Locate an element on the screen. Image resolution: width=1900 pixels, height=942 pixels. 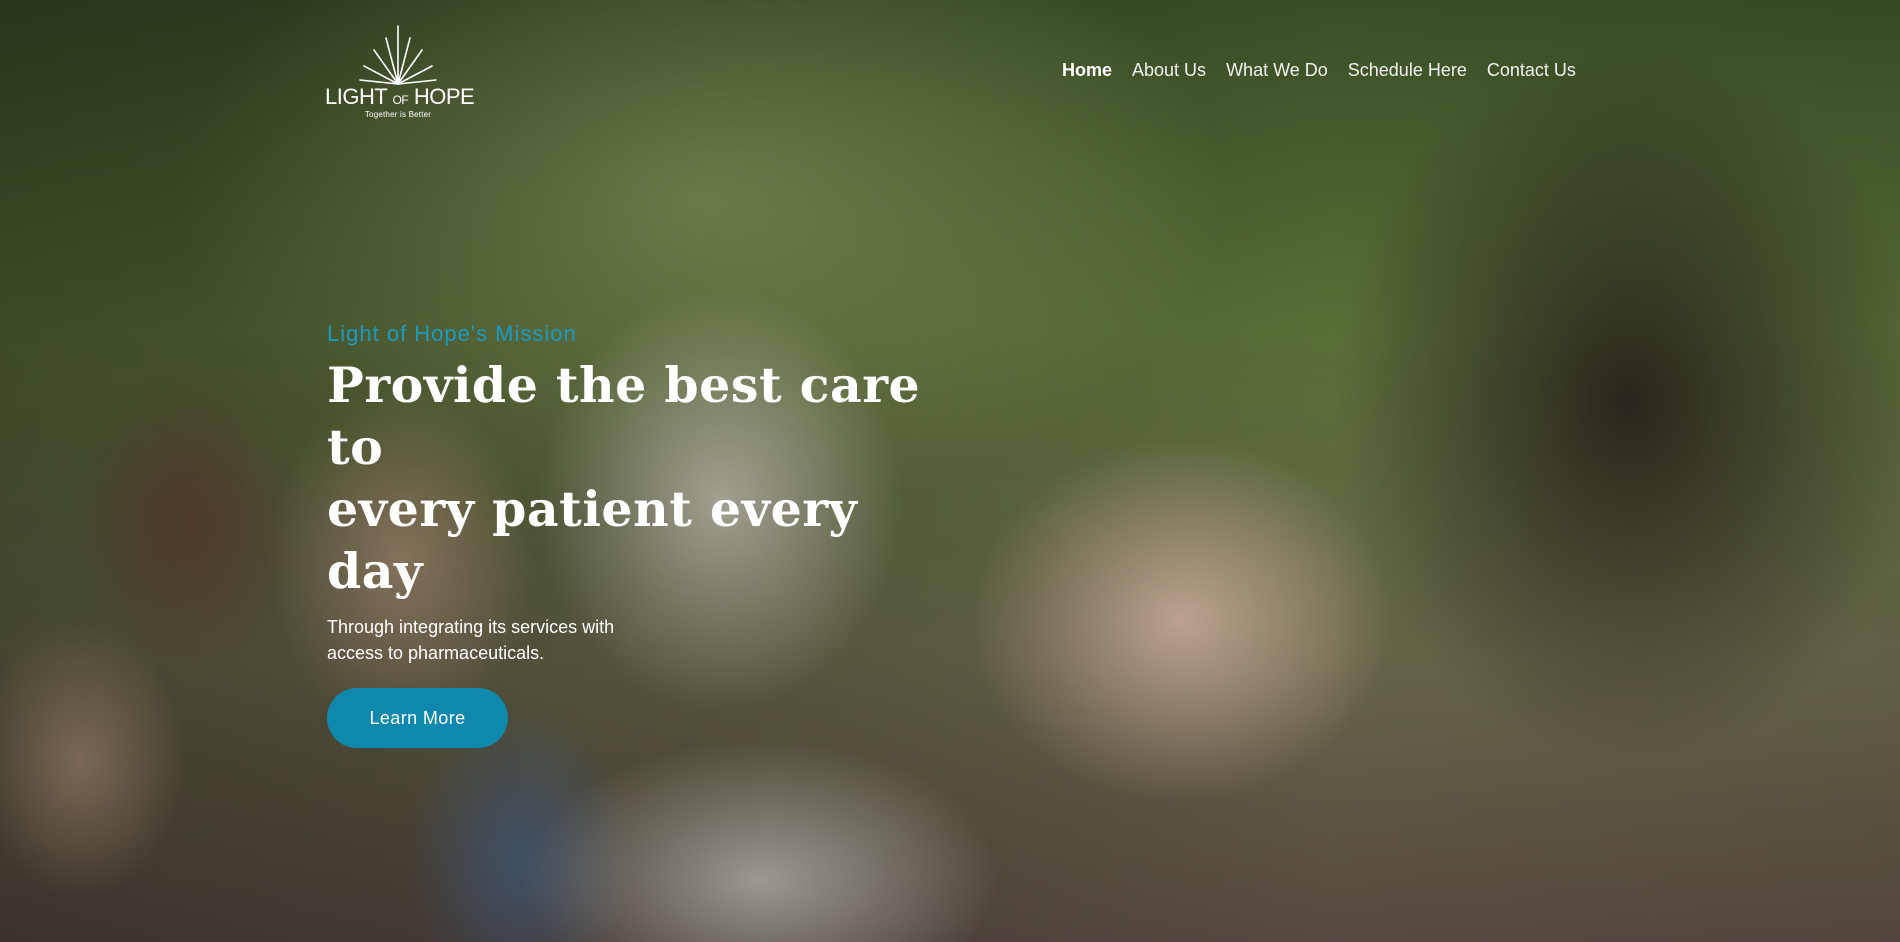
sunburst-icon is located at coordinates (398, 55).